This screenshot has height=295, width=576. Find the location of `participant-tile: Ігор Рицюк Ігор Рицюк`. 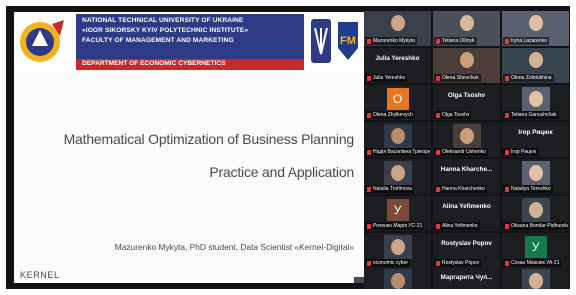

participant-tile: Ігор Рицюк Ігор Рицюк is located at coordinates (535, 139).